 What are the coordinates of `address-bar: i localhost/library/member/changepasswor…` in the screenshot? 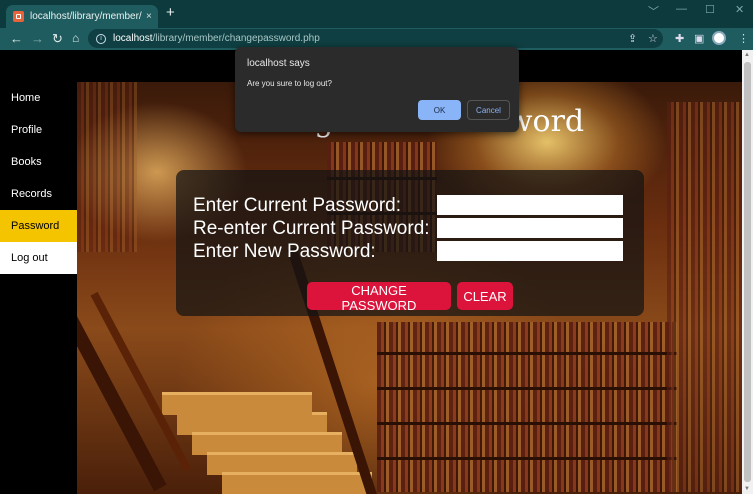 It's located at (375, 38).